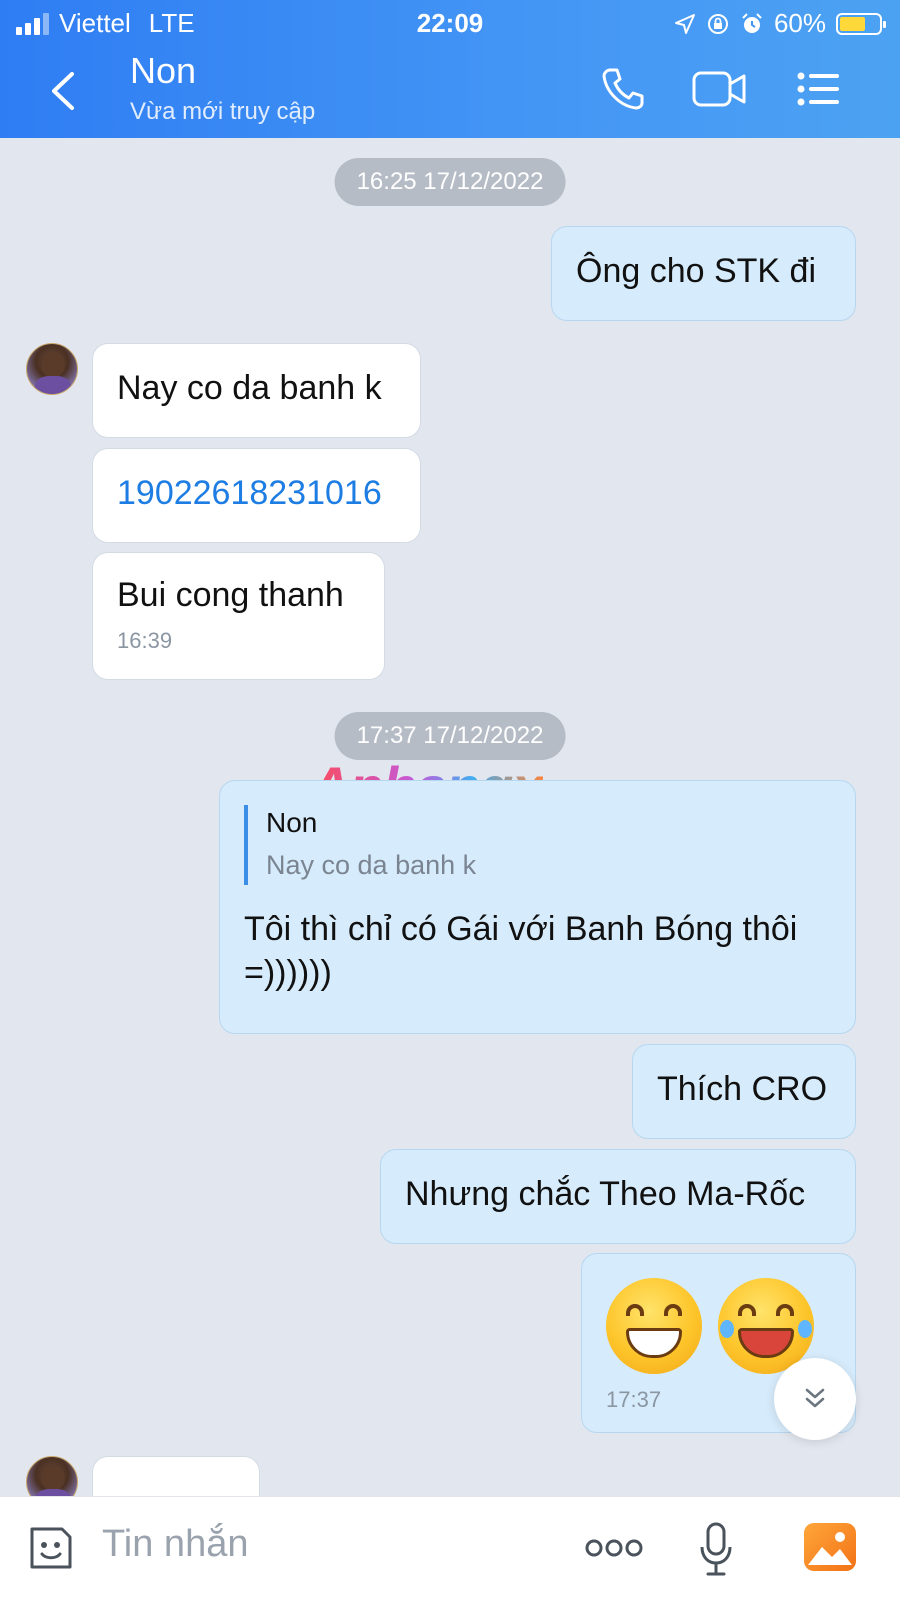 This screenshot has height=1600, width=900. What do you see at coordinates (51, 1548) in the screenshot?
I see `sticker-icon` at bounding box center [51, 1548].